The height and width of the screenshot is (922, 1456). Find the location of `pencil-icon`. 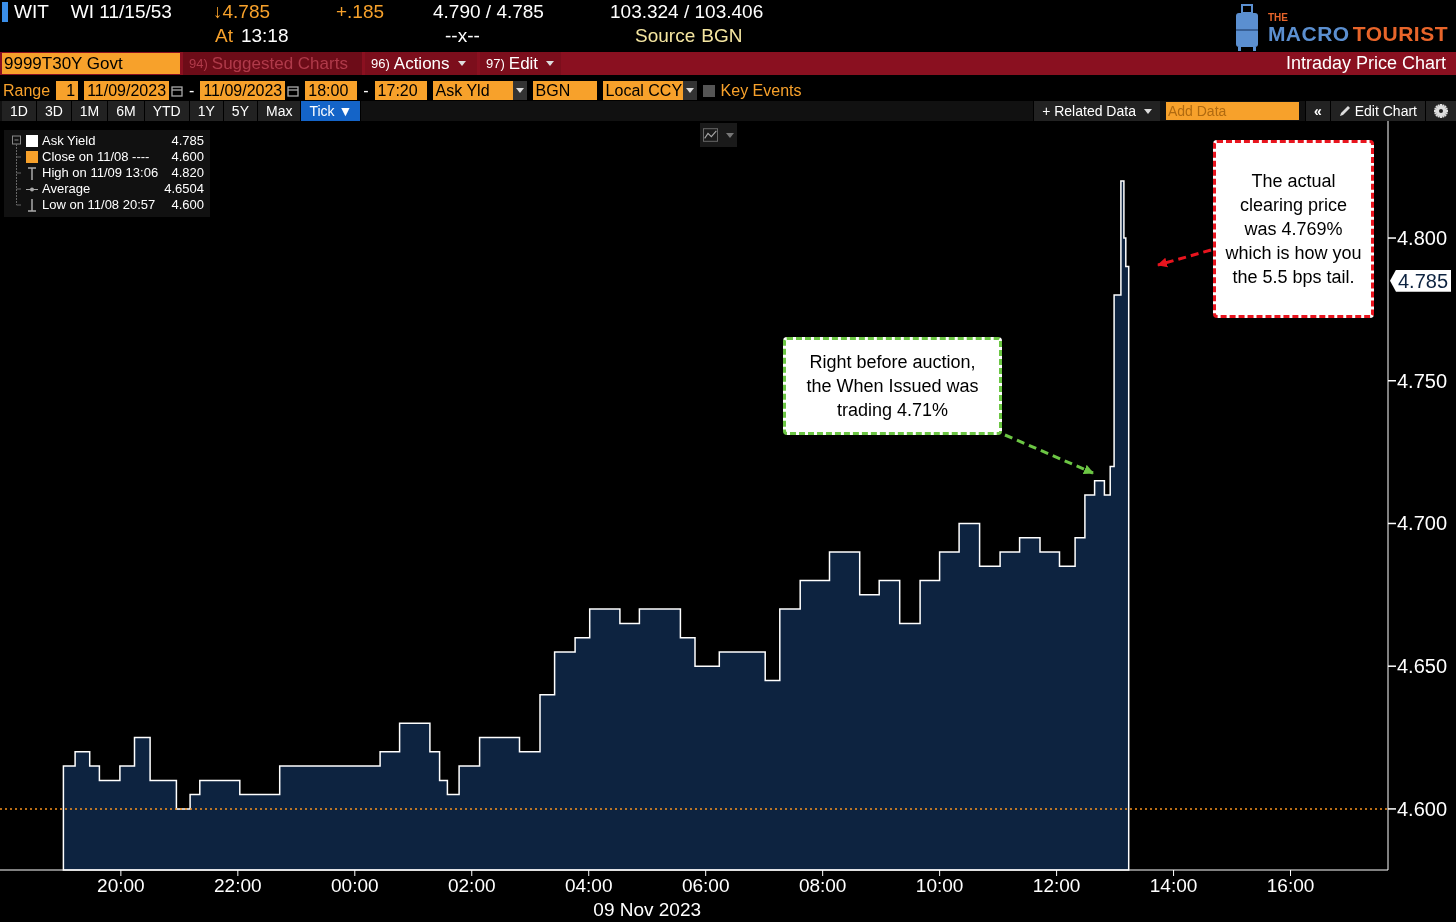

pencil-icon is located at coordinates (1344, 111).